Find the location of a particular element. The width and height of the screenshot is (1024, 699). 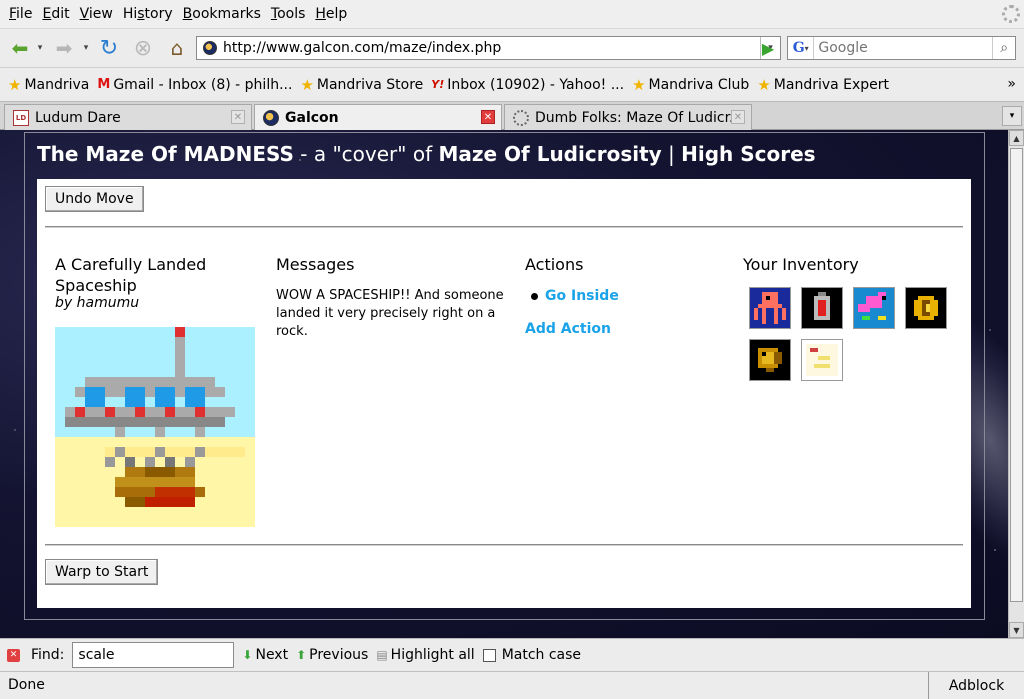

bookmarks-overflow-chevron: » is located at coordinates (1011, 84).